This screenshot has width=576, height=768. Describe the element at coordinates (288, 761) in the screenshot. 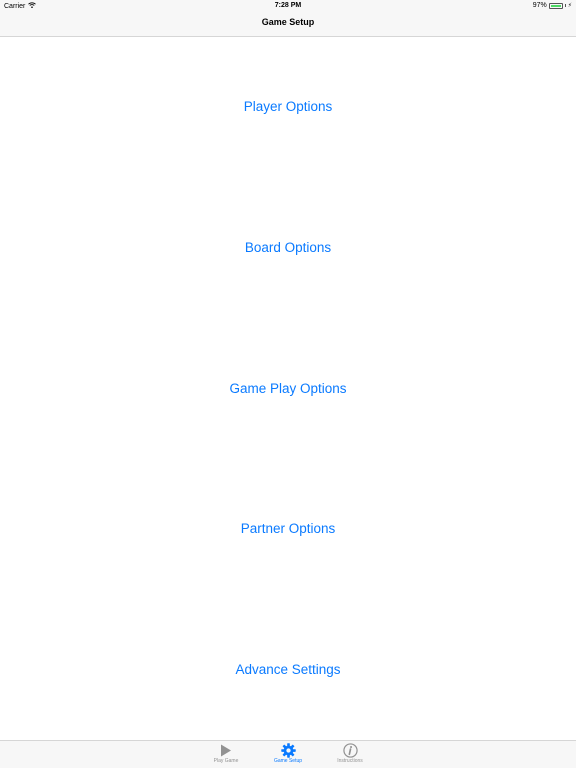

I see `tab-game-setup-label: Game Setup` at that location.